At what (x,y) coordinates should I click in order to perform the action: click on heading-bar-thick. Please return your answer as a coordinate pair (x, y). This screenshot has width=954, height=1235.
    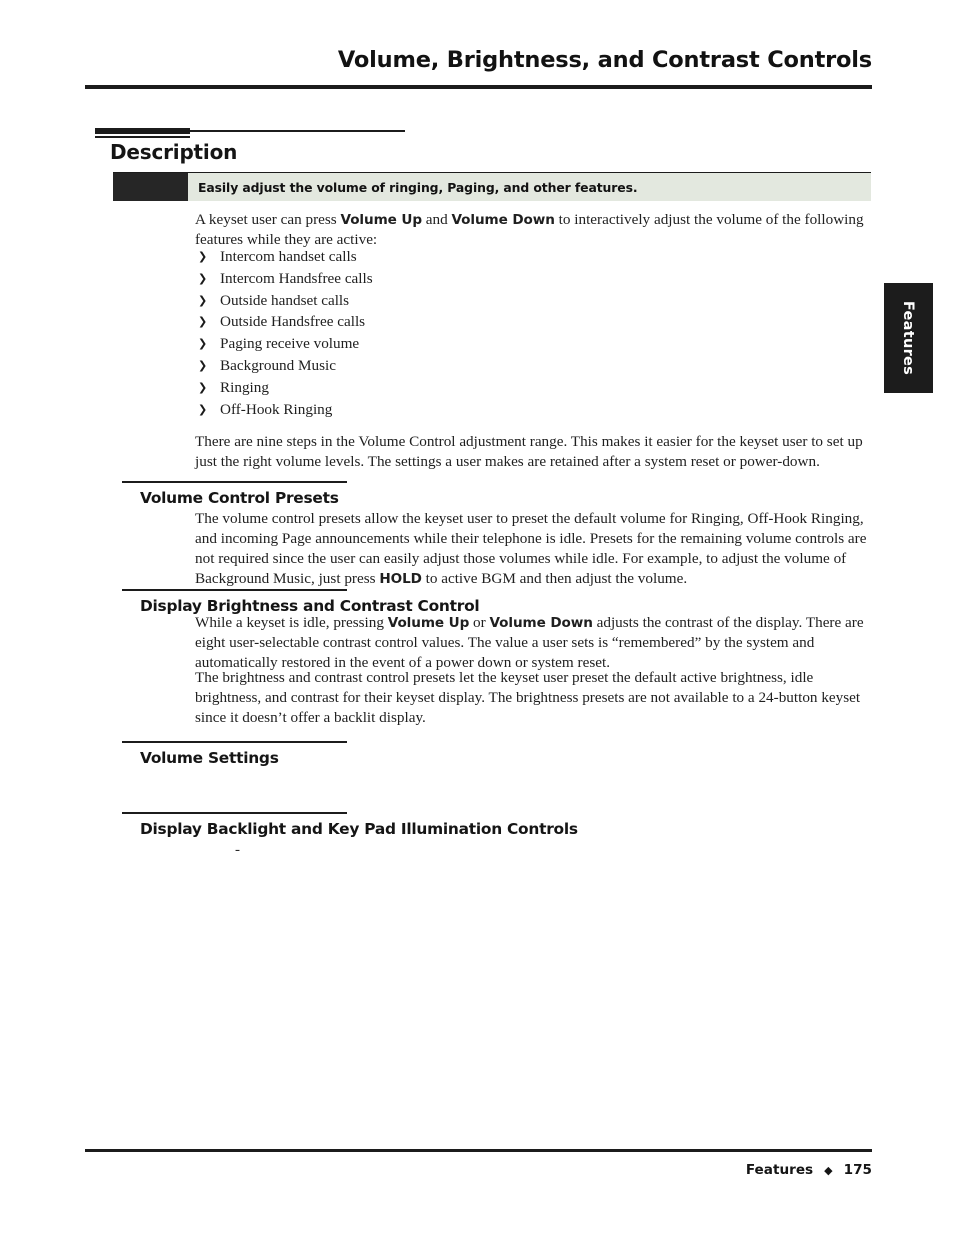
    Looking at the image, I should click on (142, 131).